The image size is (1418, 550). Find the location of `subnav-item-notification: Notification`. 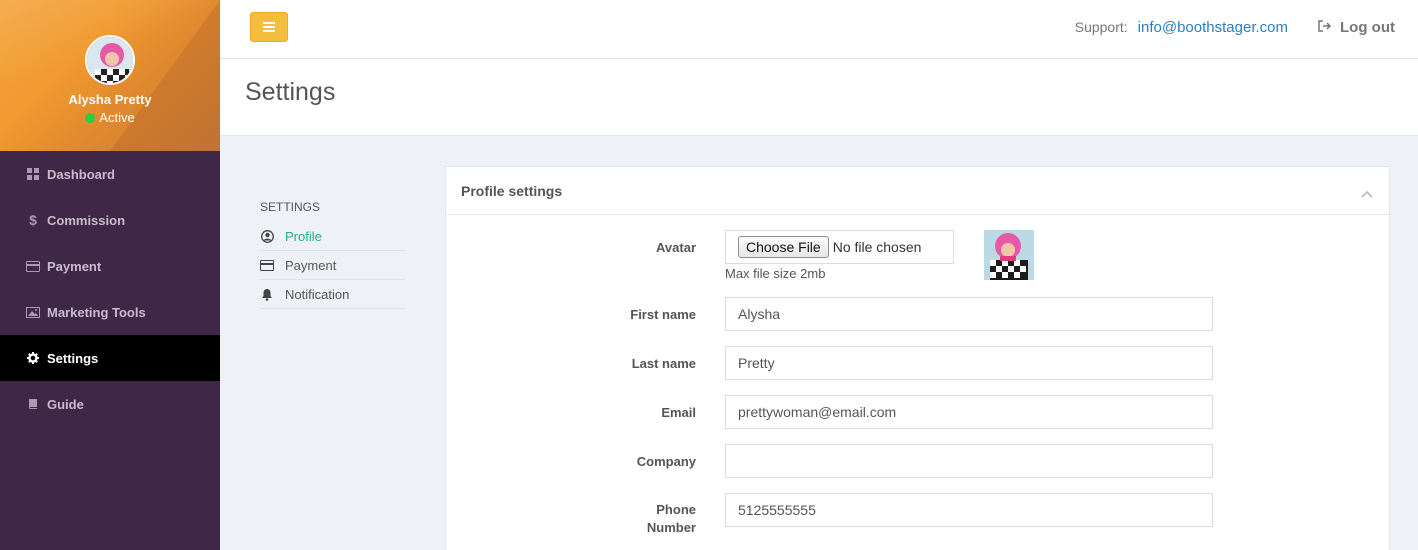

subnav-item-notification: Notification is located at coordinates (332, 294).